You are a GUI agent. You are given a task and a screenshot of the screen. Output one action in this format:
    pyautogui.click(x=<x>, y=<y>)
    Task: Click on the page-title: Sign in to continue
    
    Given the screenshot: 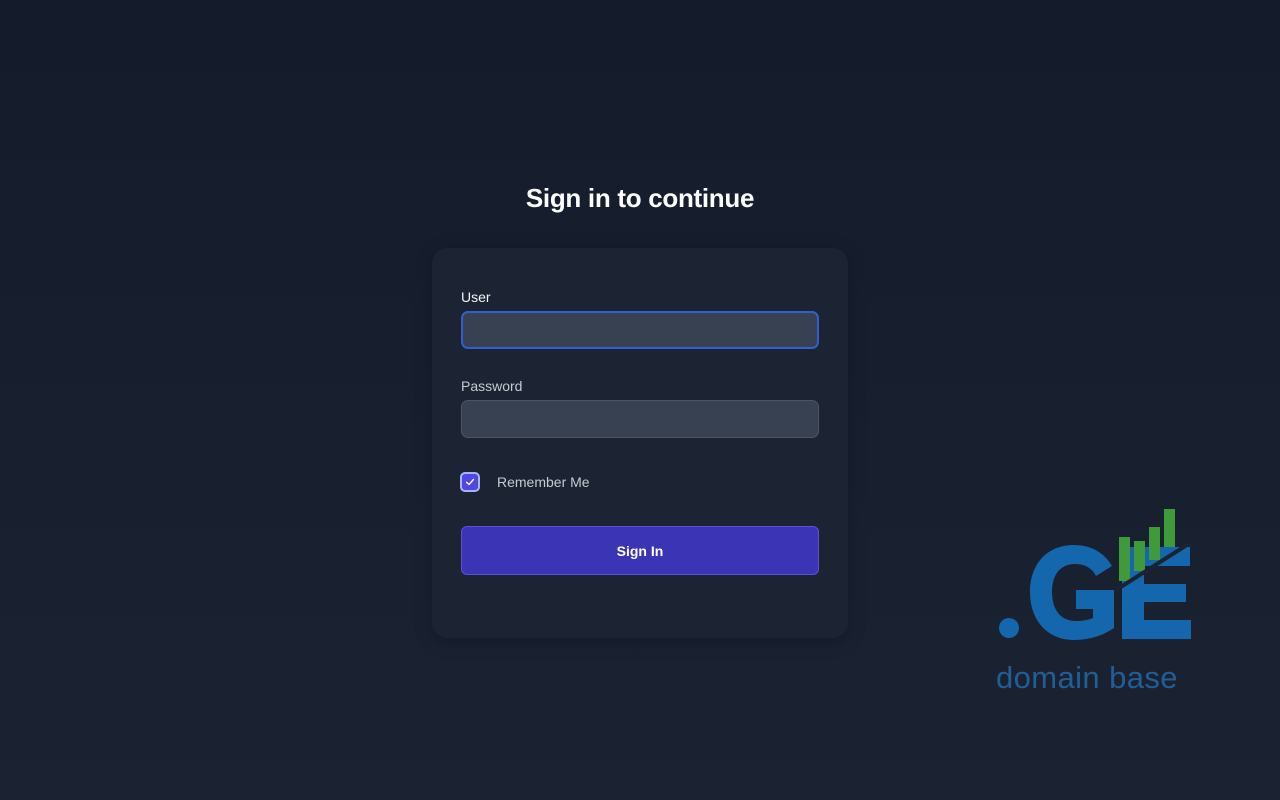 What is the action you would take?
    pyautogui.click(x=640, y=198)
    